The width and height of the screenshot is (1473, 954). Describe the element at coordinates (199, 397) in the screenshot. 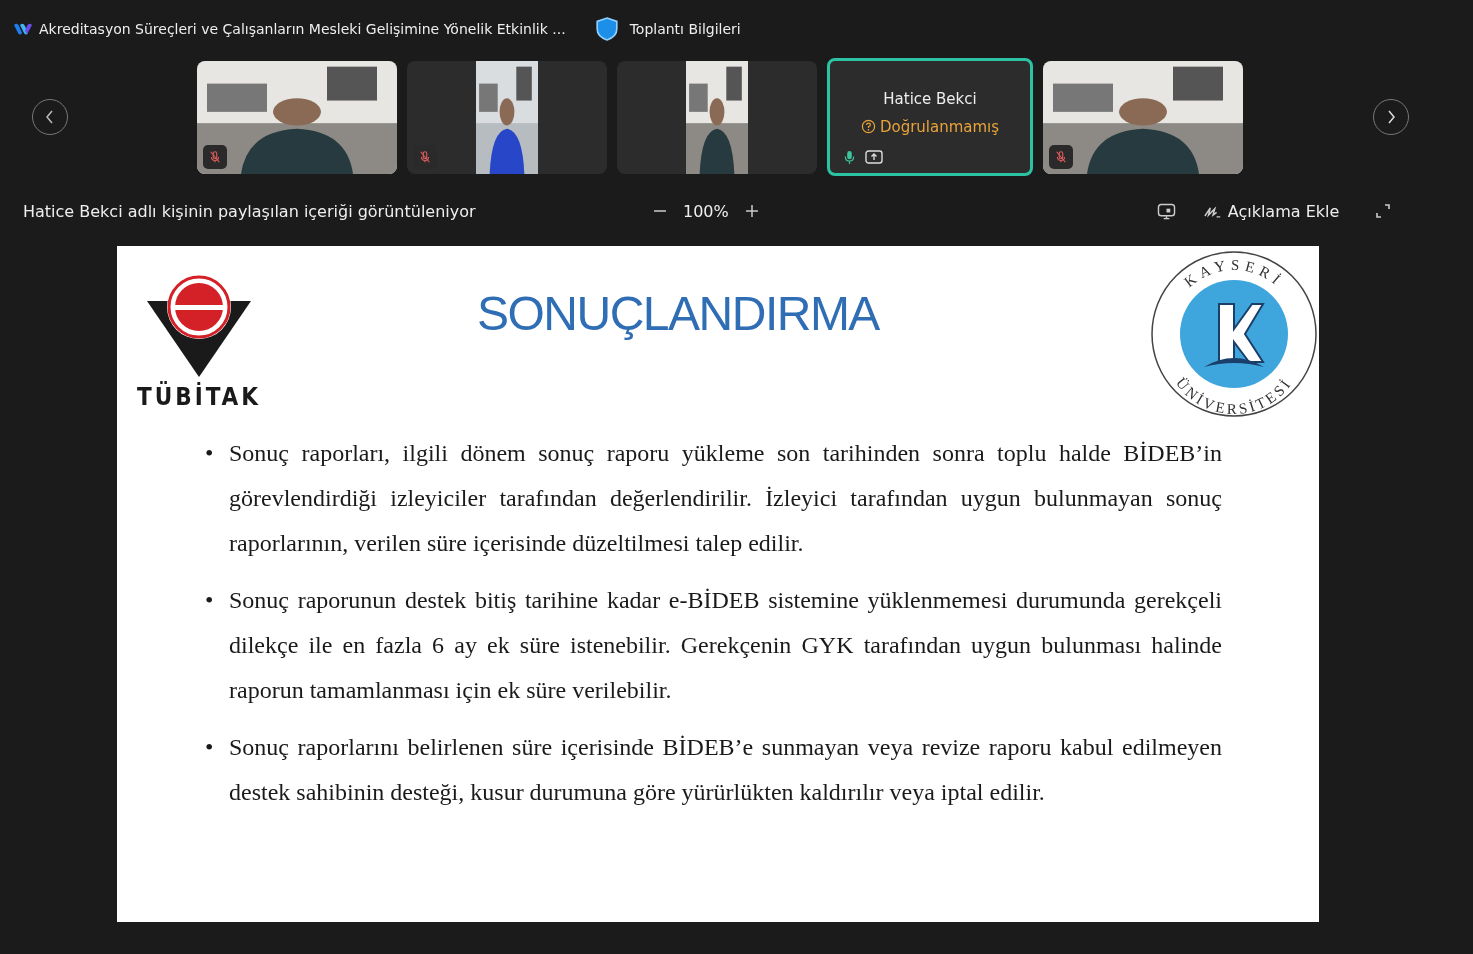

I see `logo-text: TÜBİTAK` at that location.